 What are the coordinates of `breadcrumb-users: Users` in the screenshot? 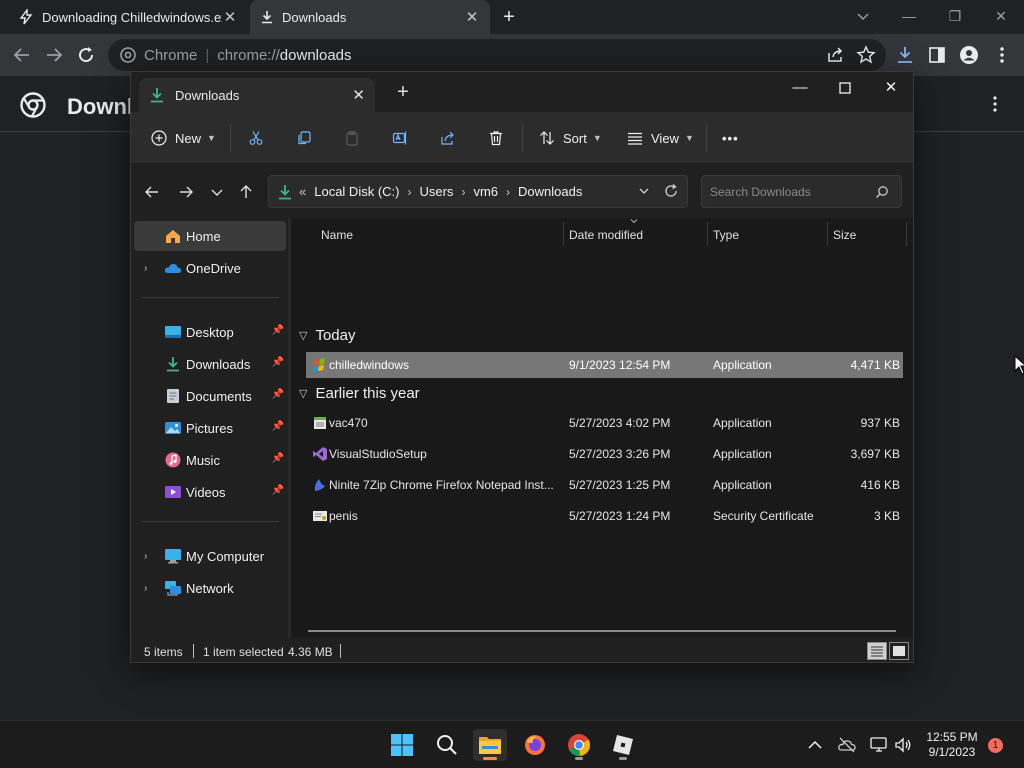 It's located at (436, 191).